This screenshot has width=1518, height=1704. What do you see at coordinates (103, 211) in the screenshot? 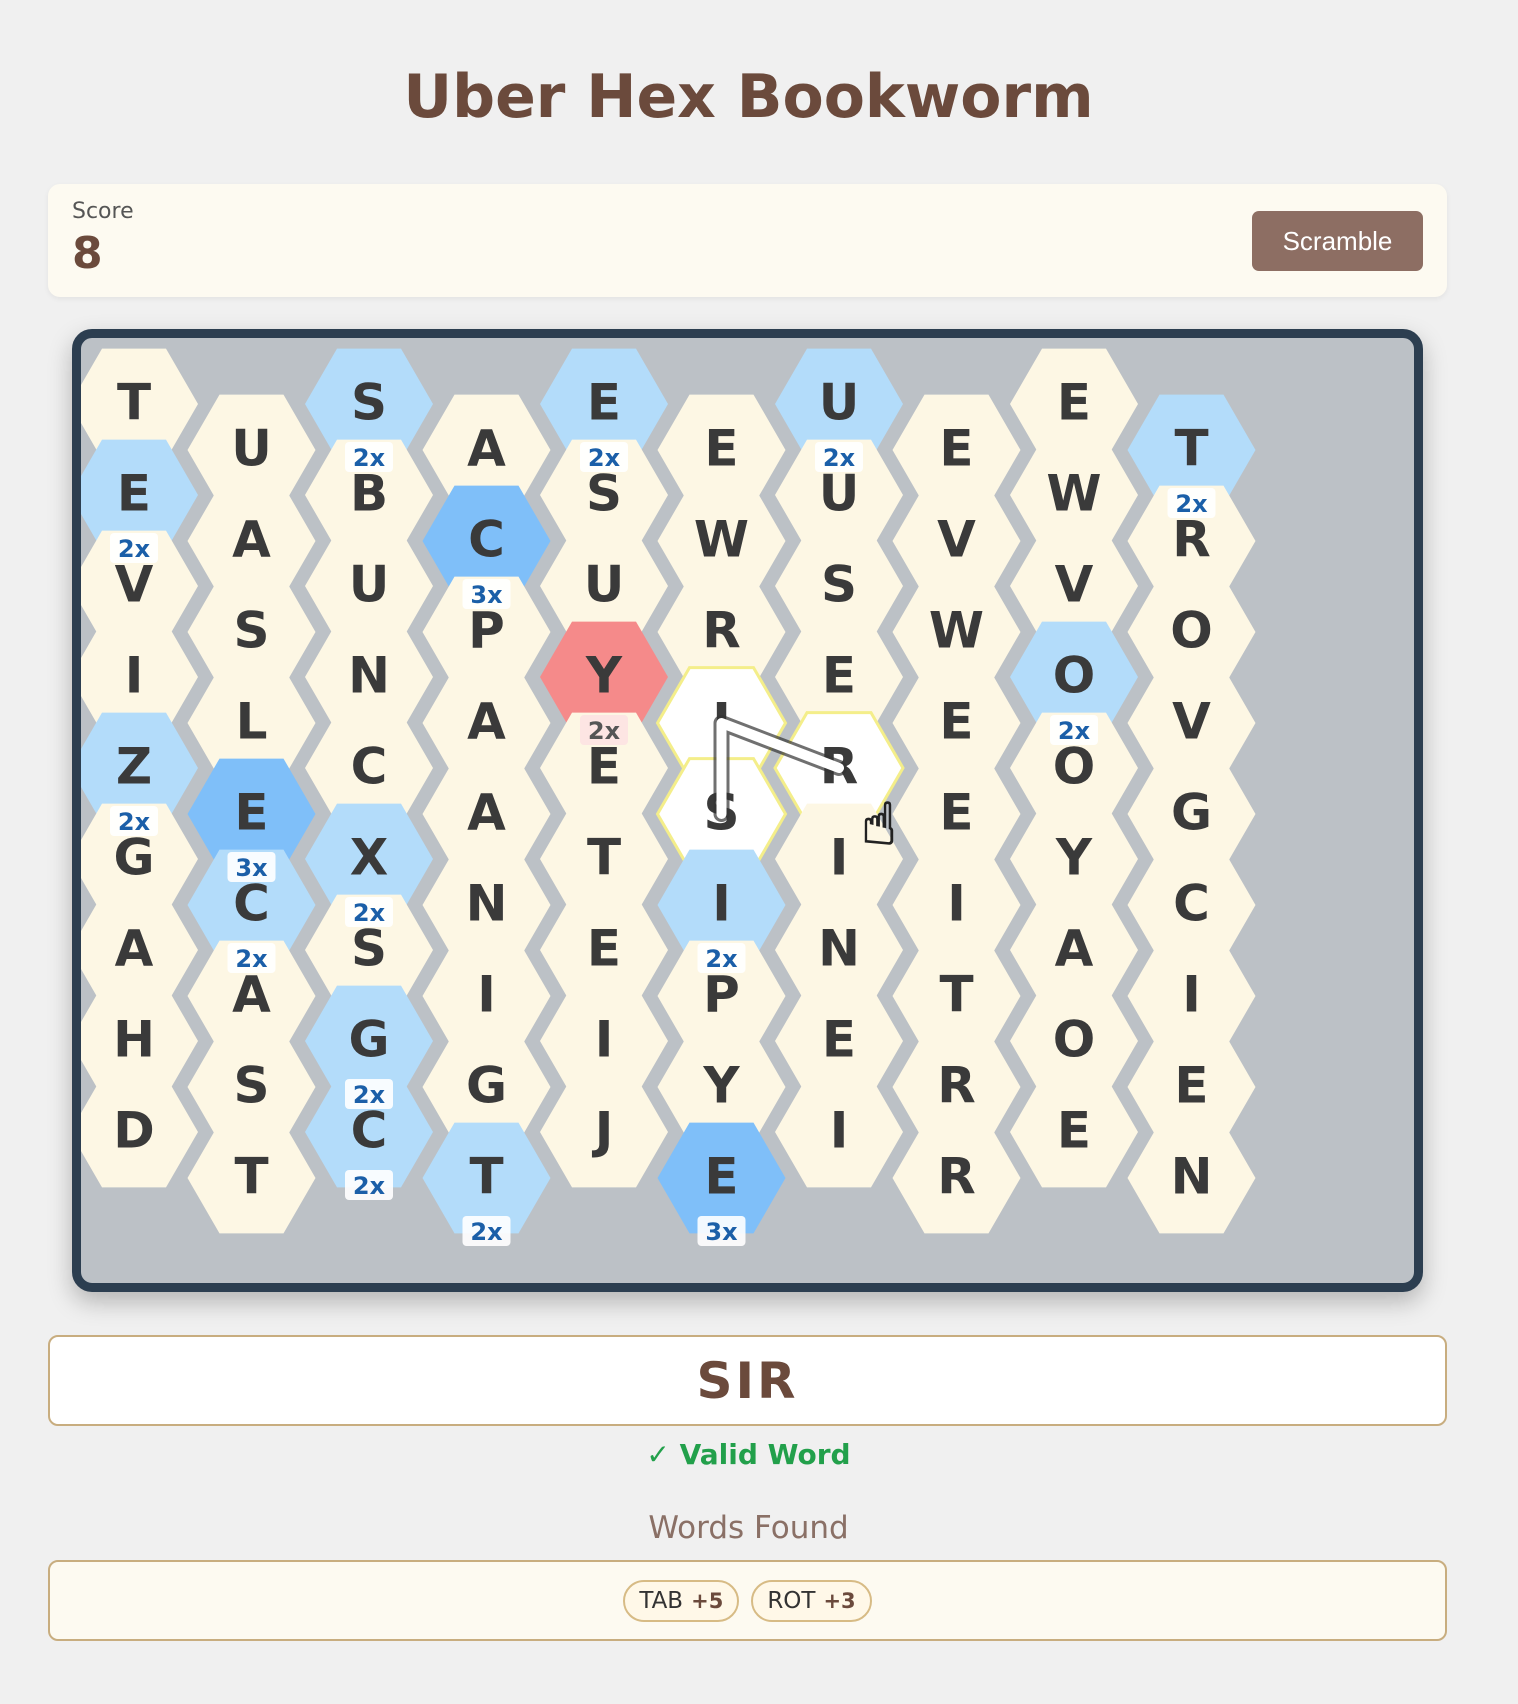
I see `score-label: Score` at bounding box center [103, 211].